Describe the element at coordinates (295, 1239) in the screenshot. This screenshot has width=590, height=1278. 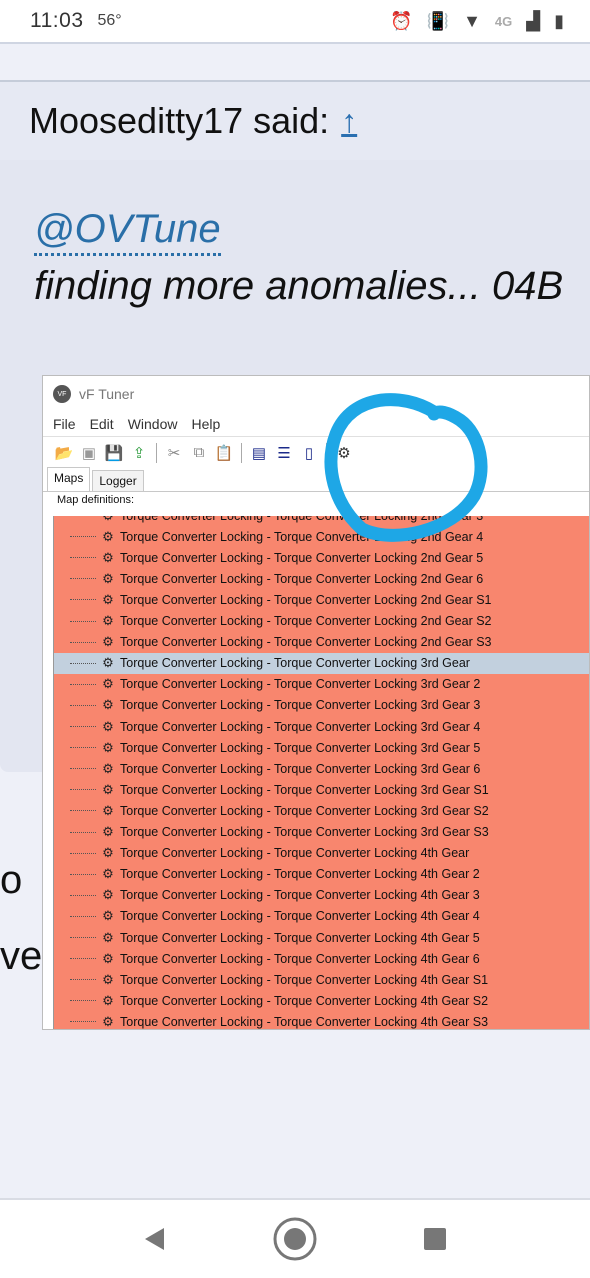
I see `home-icon` at that location.